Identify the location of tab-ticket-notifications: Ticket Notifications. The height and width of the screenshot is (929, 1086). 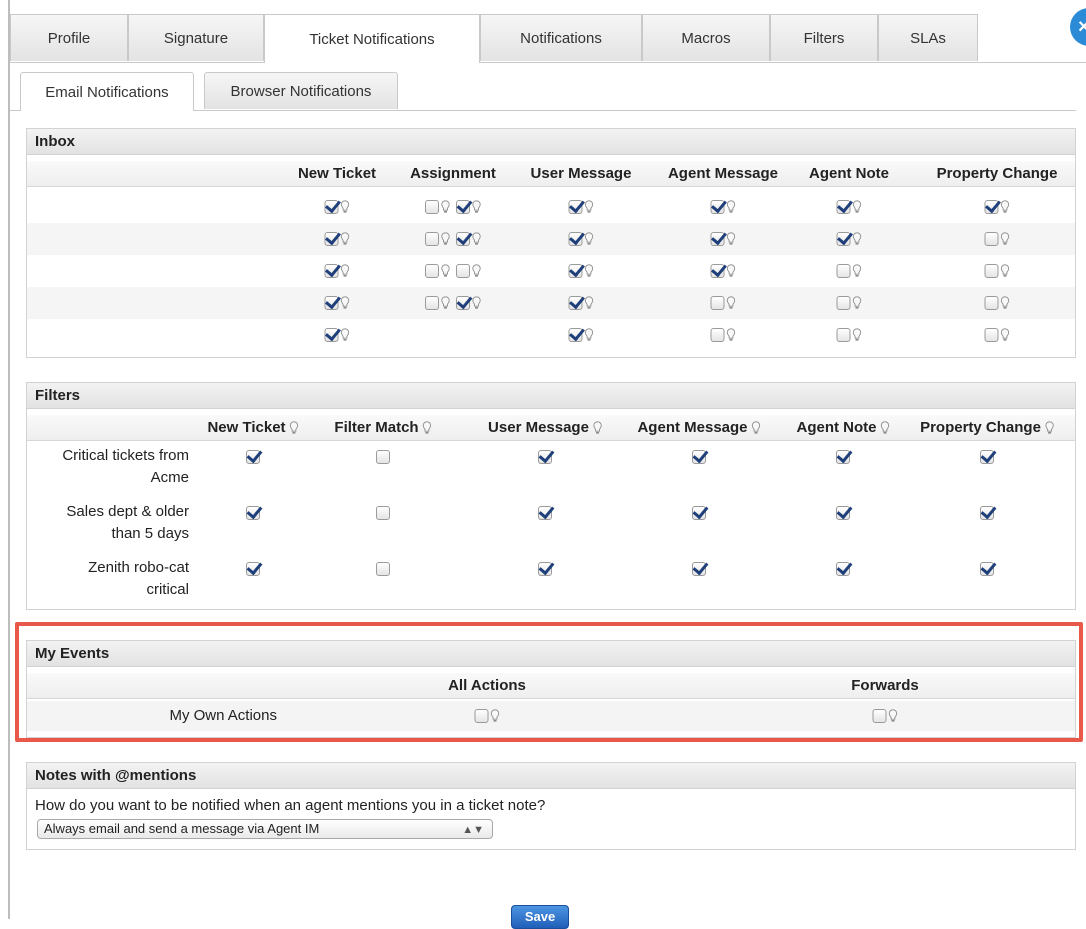
(372, 38).